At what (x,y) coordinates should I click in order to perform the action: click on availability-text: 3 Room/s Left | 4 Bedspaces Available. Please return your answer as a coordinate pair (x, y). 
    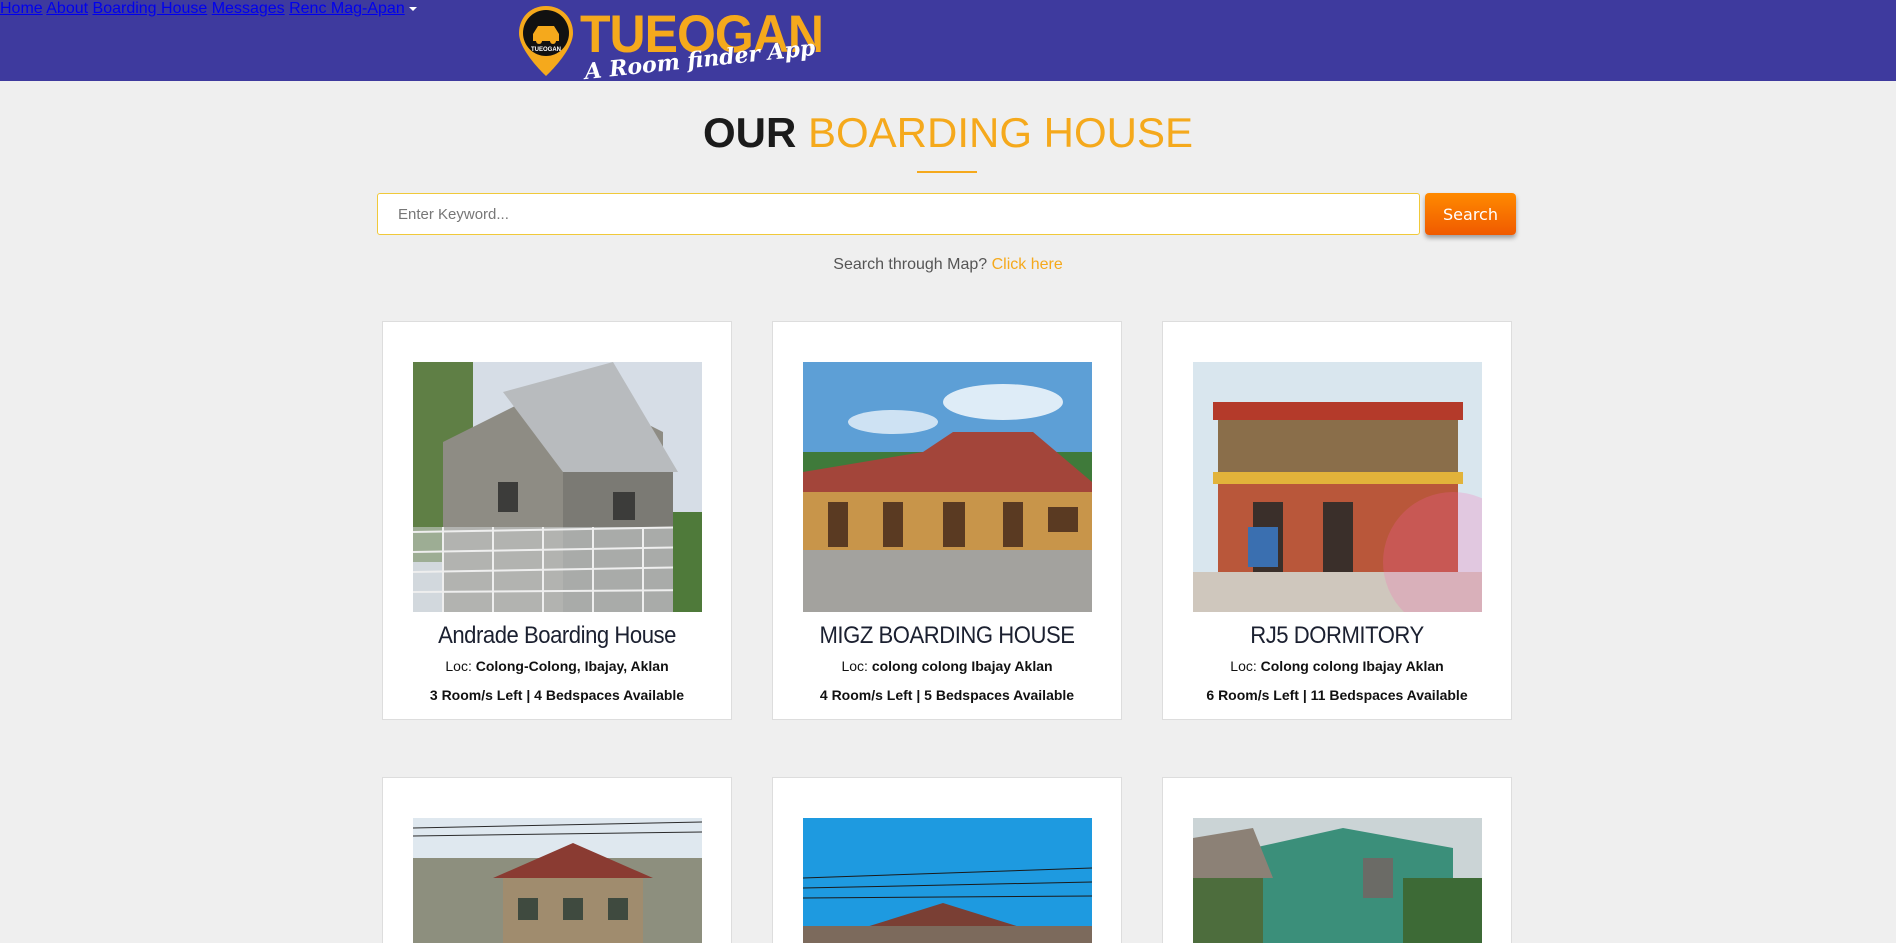
    Looking at the image, I should click on (557, 695).